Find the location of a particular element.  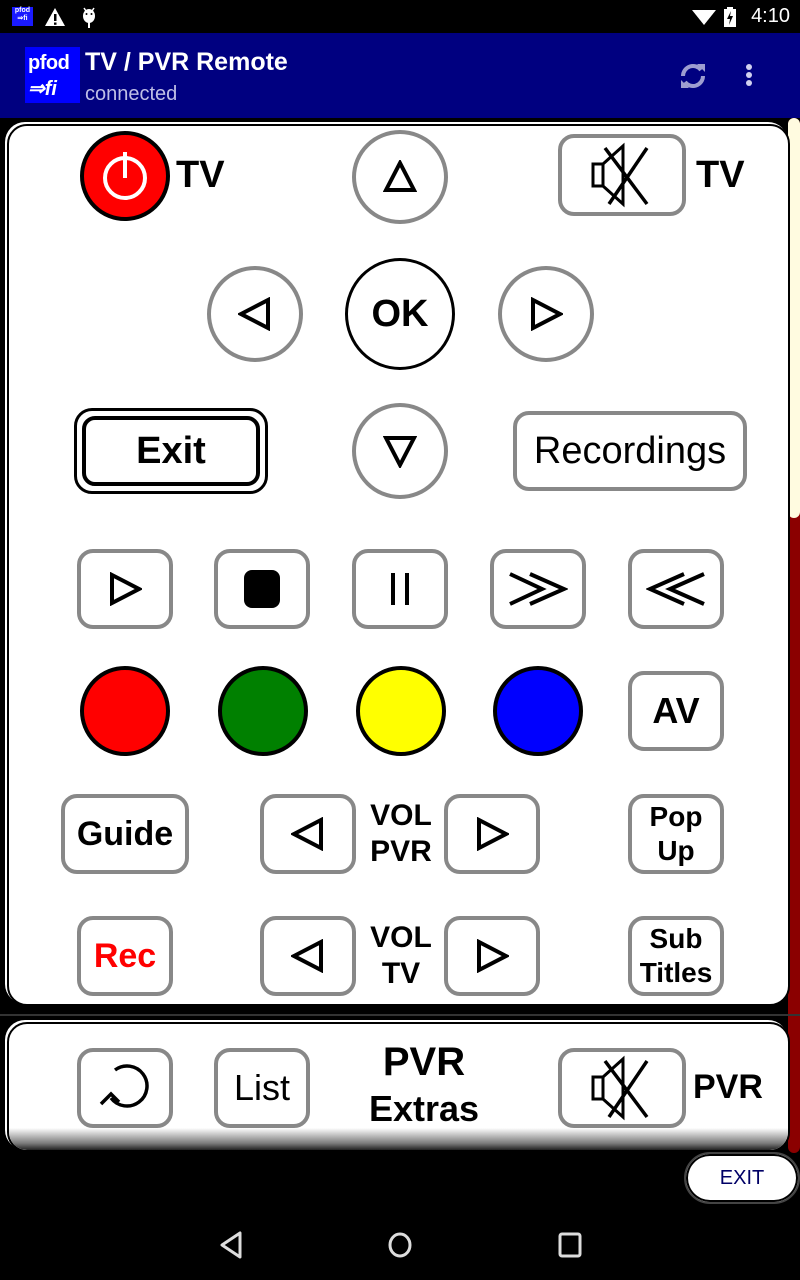

rec-label: Rec is located at coordinates (125, 955).